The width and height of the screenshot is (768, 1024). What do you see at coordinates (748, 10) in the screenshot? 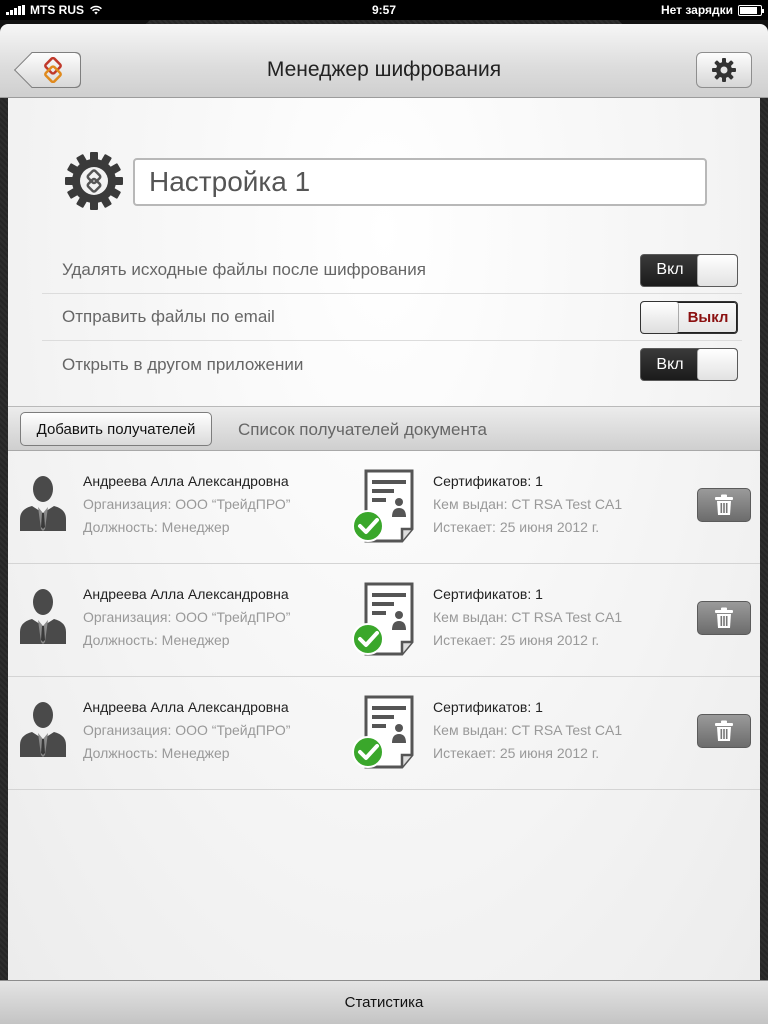
I see `battery-fill` at bounding box center [748, 10].